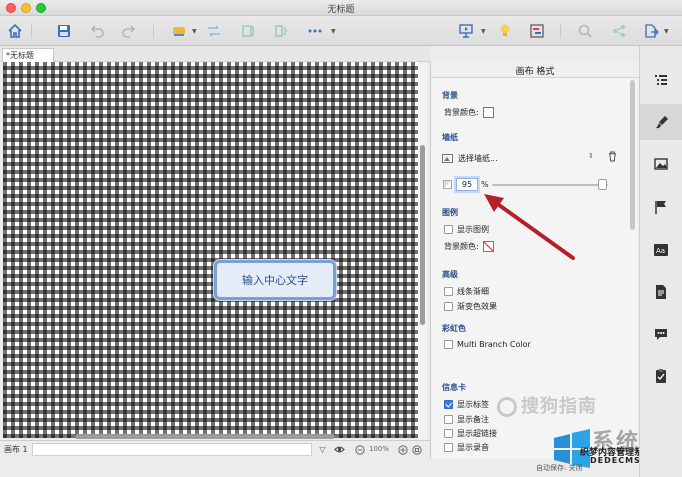 This screenshot has height=477, width=682. Describe the element at coordinates (488, 112) in the screenshot. I see `background-color-swatch` at that location.